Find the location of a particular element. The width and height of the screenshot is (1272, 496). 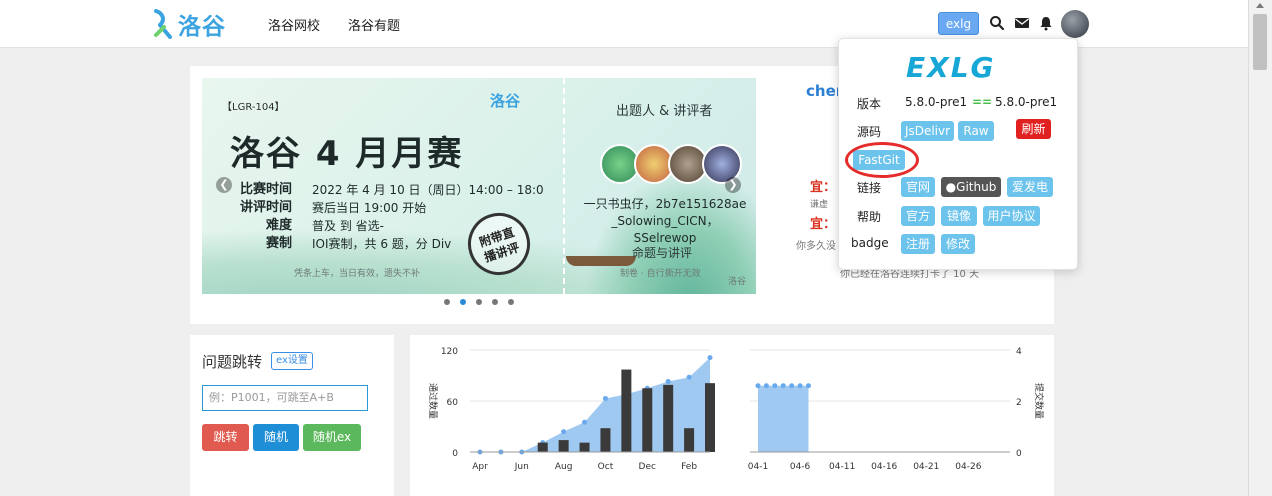

link-official-button: 官网 is located at coordinates (918, 187).